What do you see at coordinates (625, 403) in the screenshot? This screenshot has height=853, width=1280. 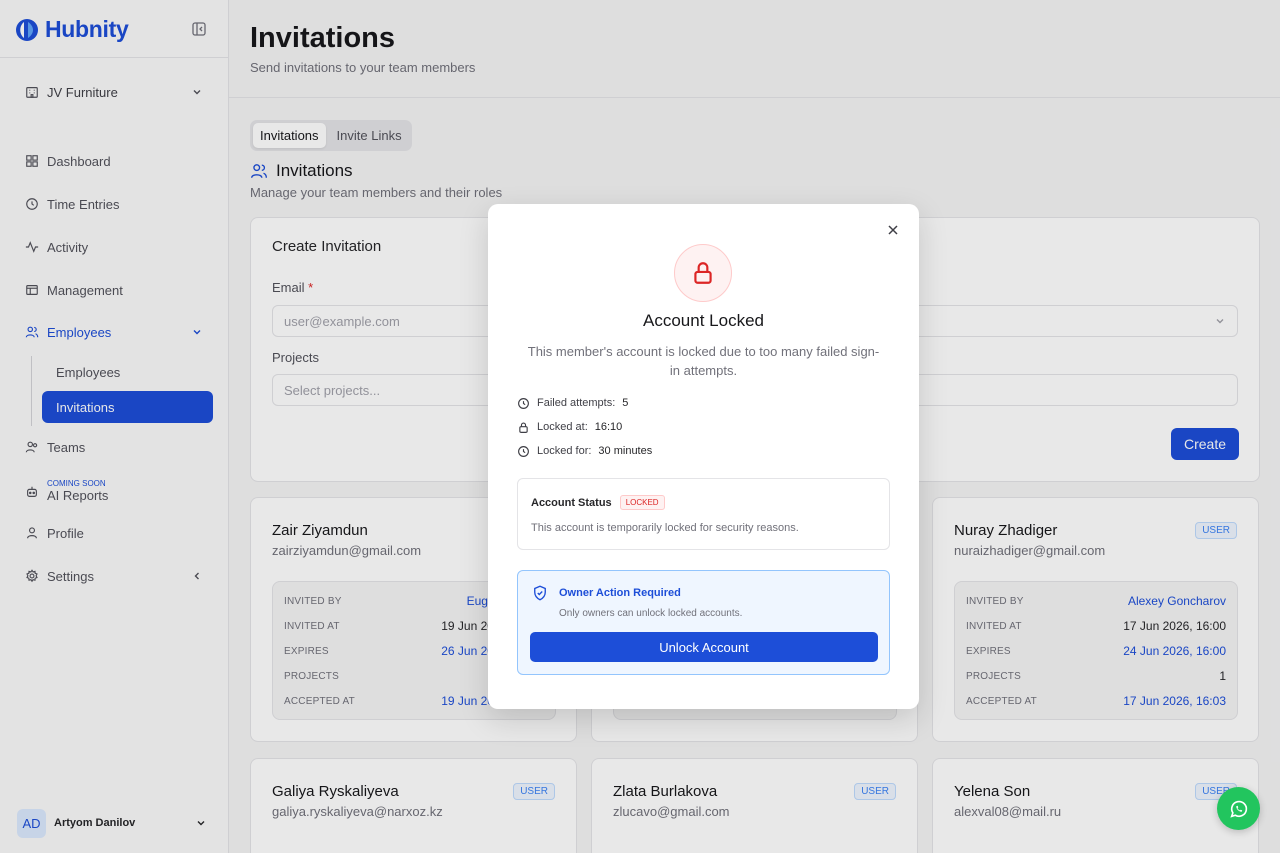 I see `stat-value: 5` at bounding box center [625, 403].